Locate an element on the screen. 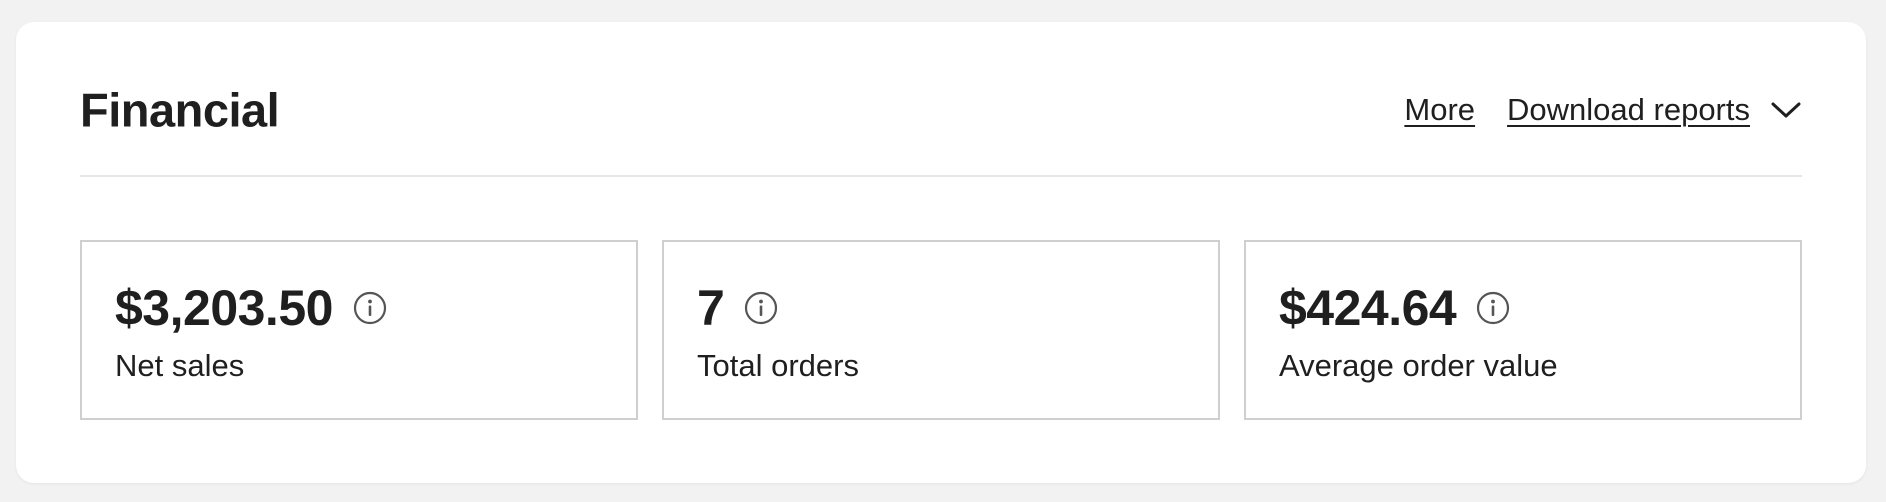 The height and width of the screenshot is (502, 1886). metric-total-orders: 7 Total orders is located at coordinates (941, 330).